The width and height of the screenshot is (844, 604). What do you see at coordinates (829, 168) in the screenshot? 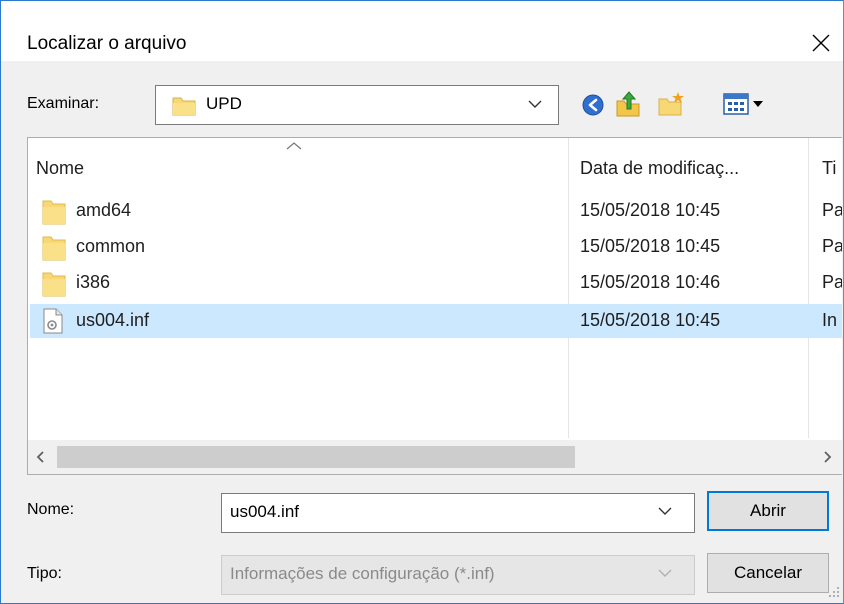
I see `column-header-type: Ti` at bounding box center [829, 168].